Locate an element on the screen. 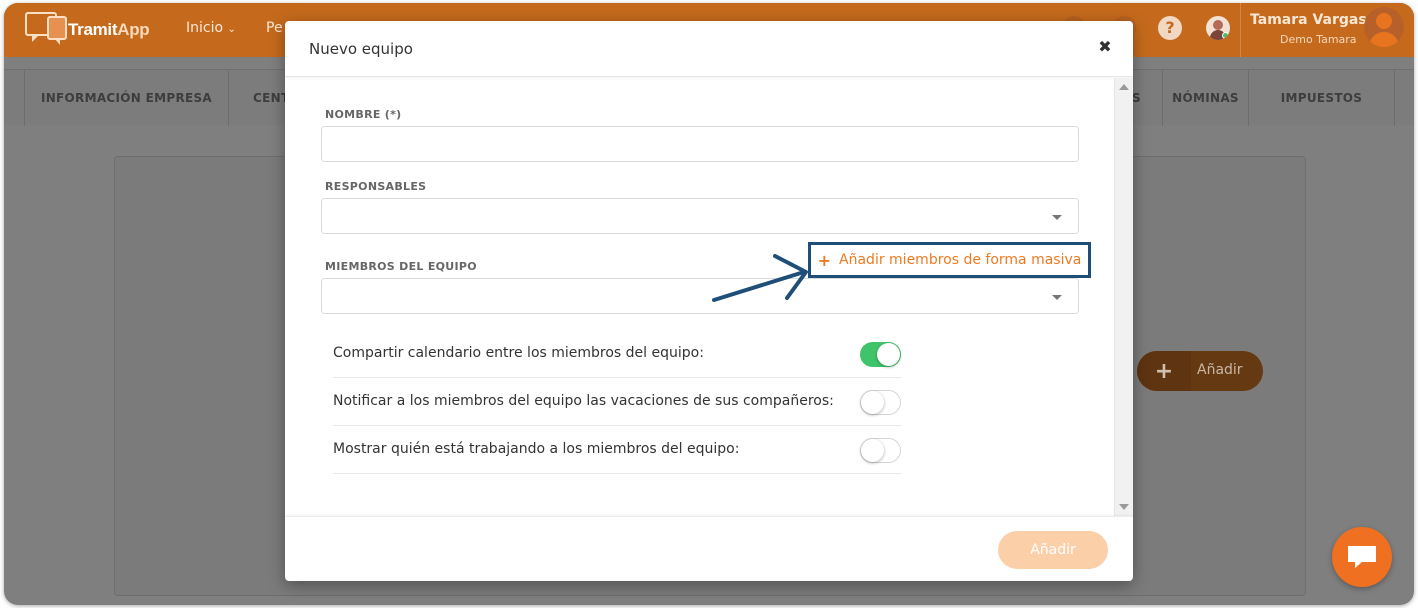 The height and width of the screenshot is (608, 1418). tramitapp-logo: TramitApp is located at coordinates (89, 29).